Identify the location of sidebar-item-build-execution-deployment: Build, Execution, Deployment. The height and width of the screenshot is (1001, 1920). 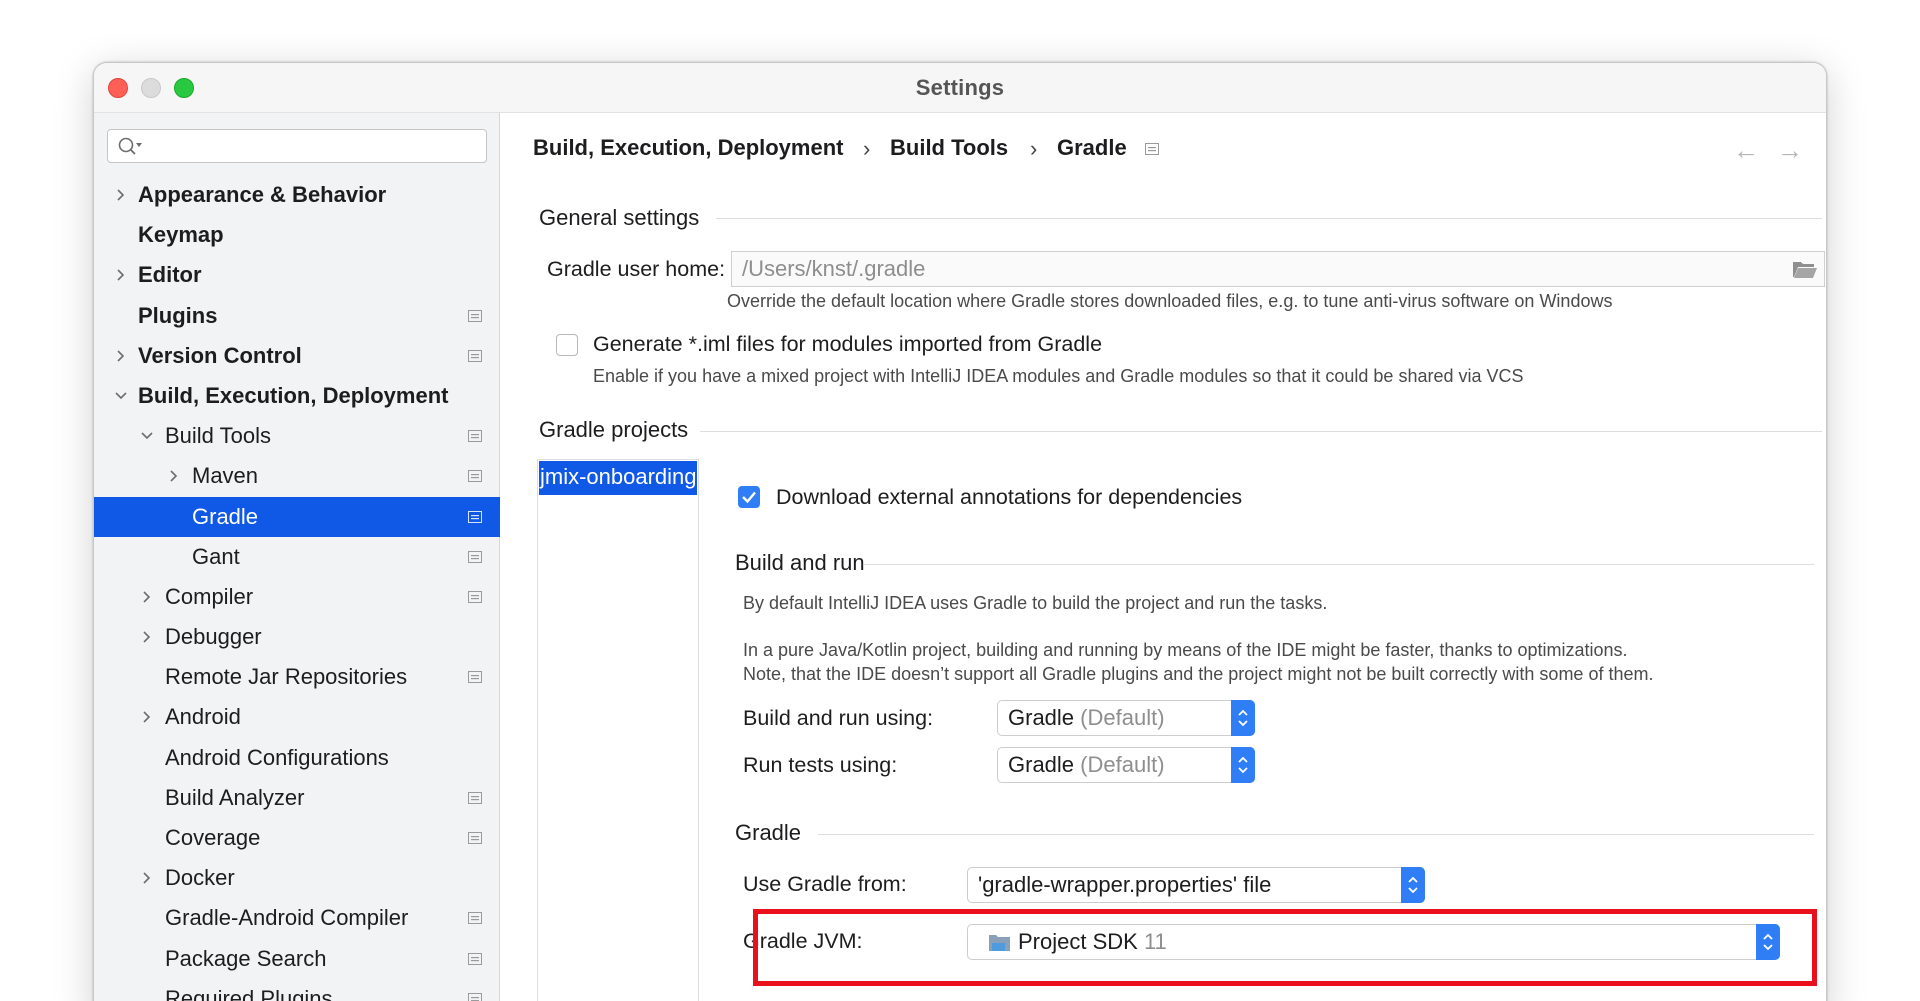
(297, 396).